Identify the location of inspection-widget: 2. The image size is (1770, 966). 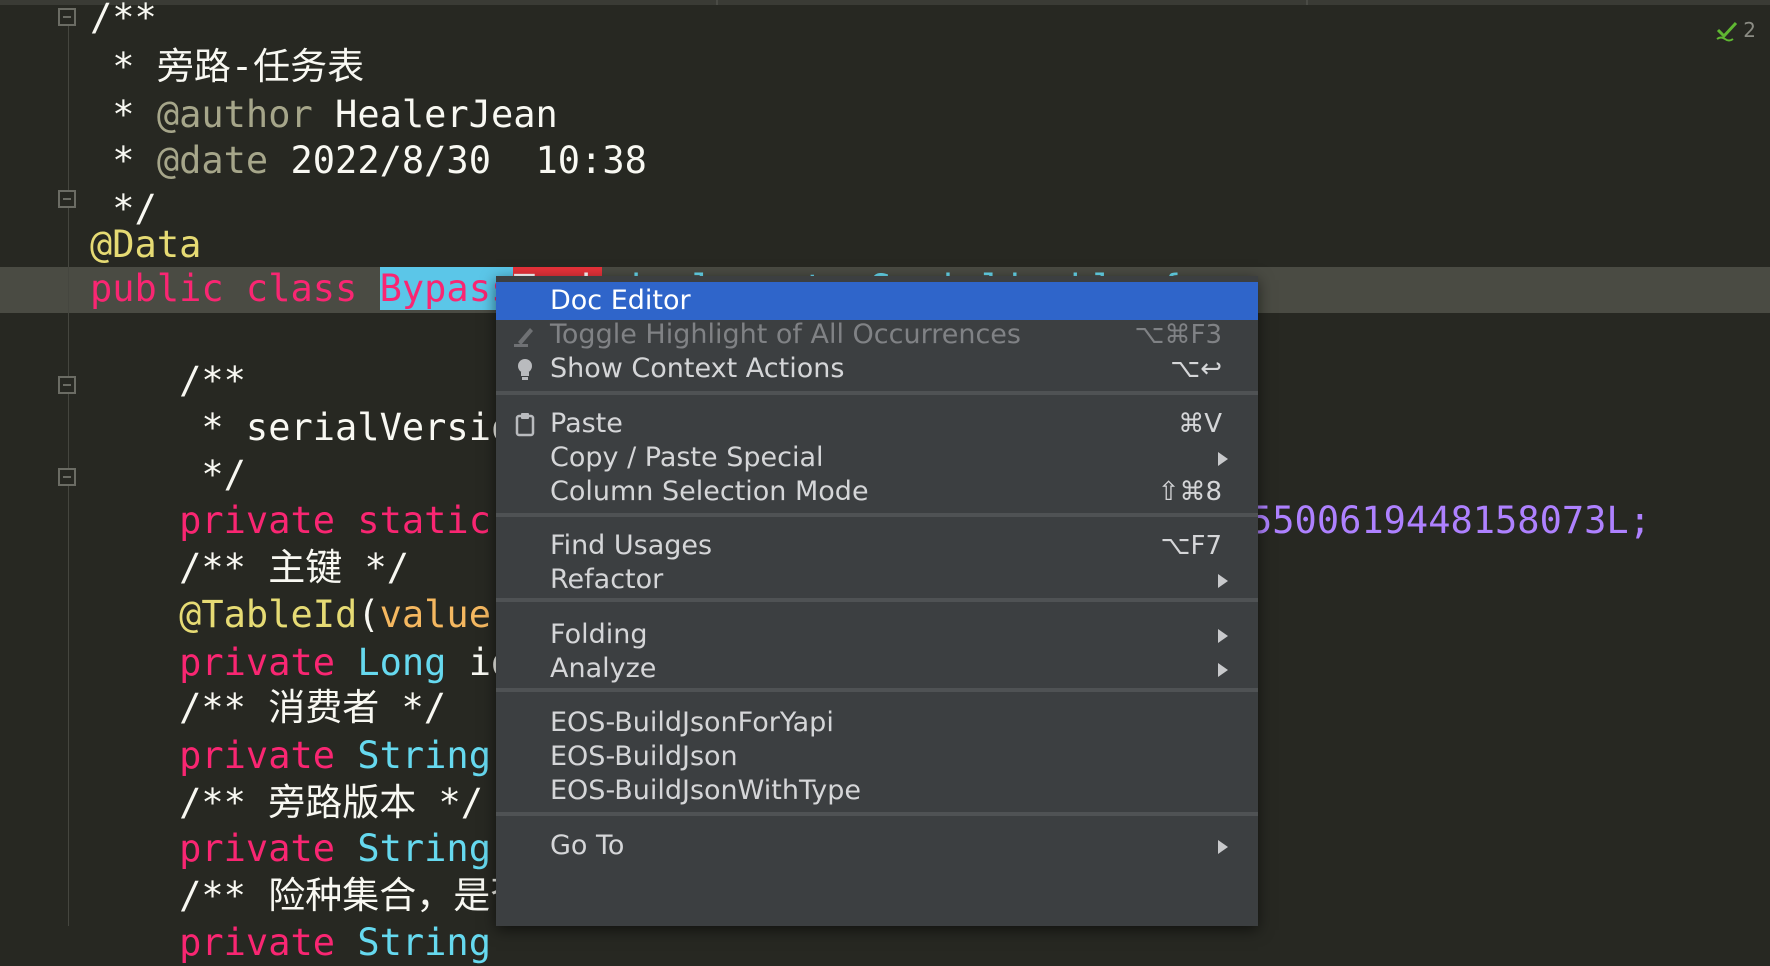
(1735, 30).